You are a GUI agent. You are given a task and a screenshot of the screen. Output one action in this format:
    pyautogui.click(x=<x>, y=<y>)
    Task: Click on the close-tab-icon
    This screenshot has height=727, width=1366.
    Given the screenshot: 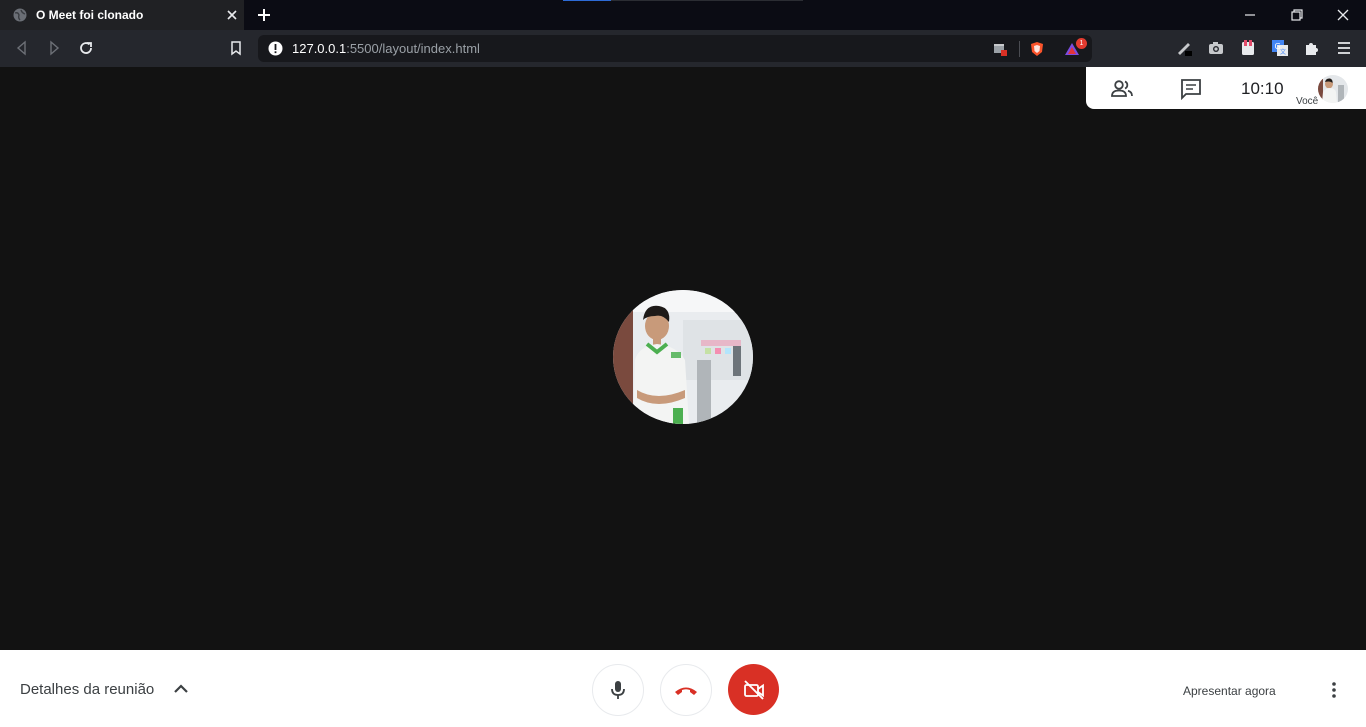 What is the action you would take?
    pyautogui.click(x=232, y=15)
    